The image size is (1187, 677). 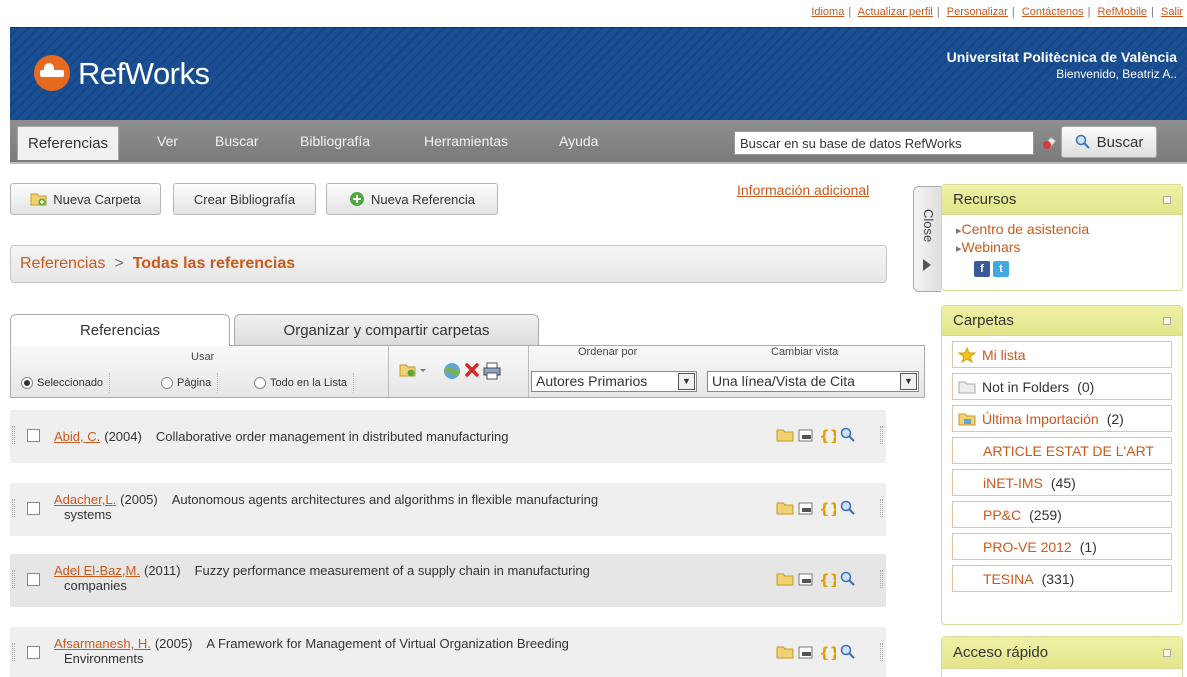 What do you see at coordinates (1062, 386) in the screenshot?
I see `folder-not-in-folders: Not in Folders (0)` at bounding box center [1062, 386].